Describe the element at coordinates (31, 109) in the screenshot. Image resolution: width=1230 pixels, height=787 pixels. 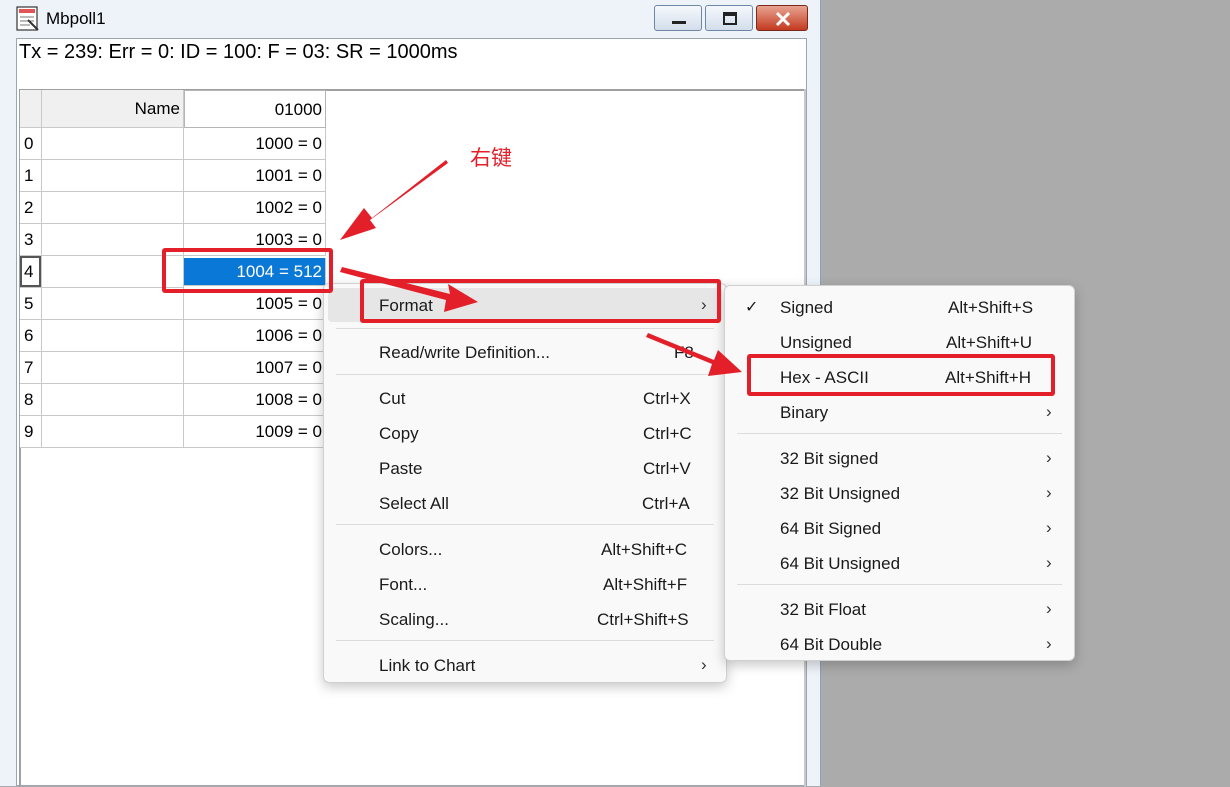
I see `corner-header` at that location.